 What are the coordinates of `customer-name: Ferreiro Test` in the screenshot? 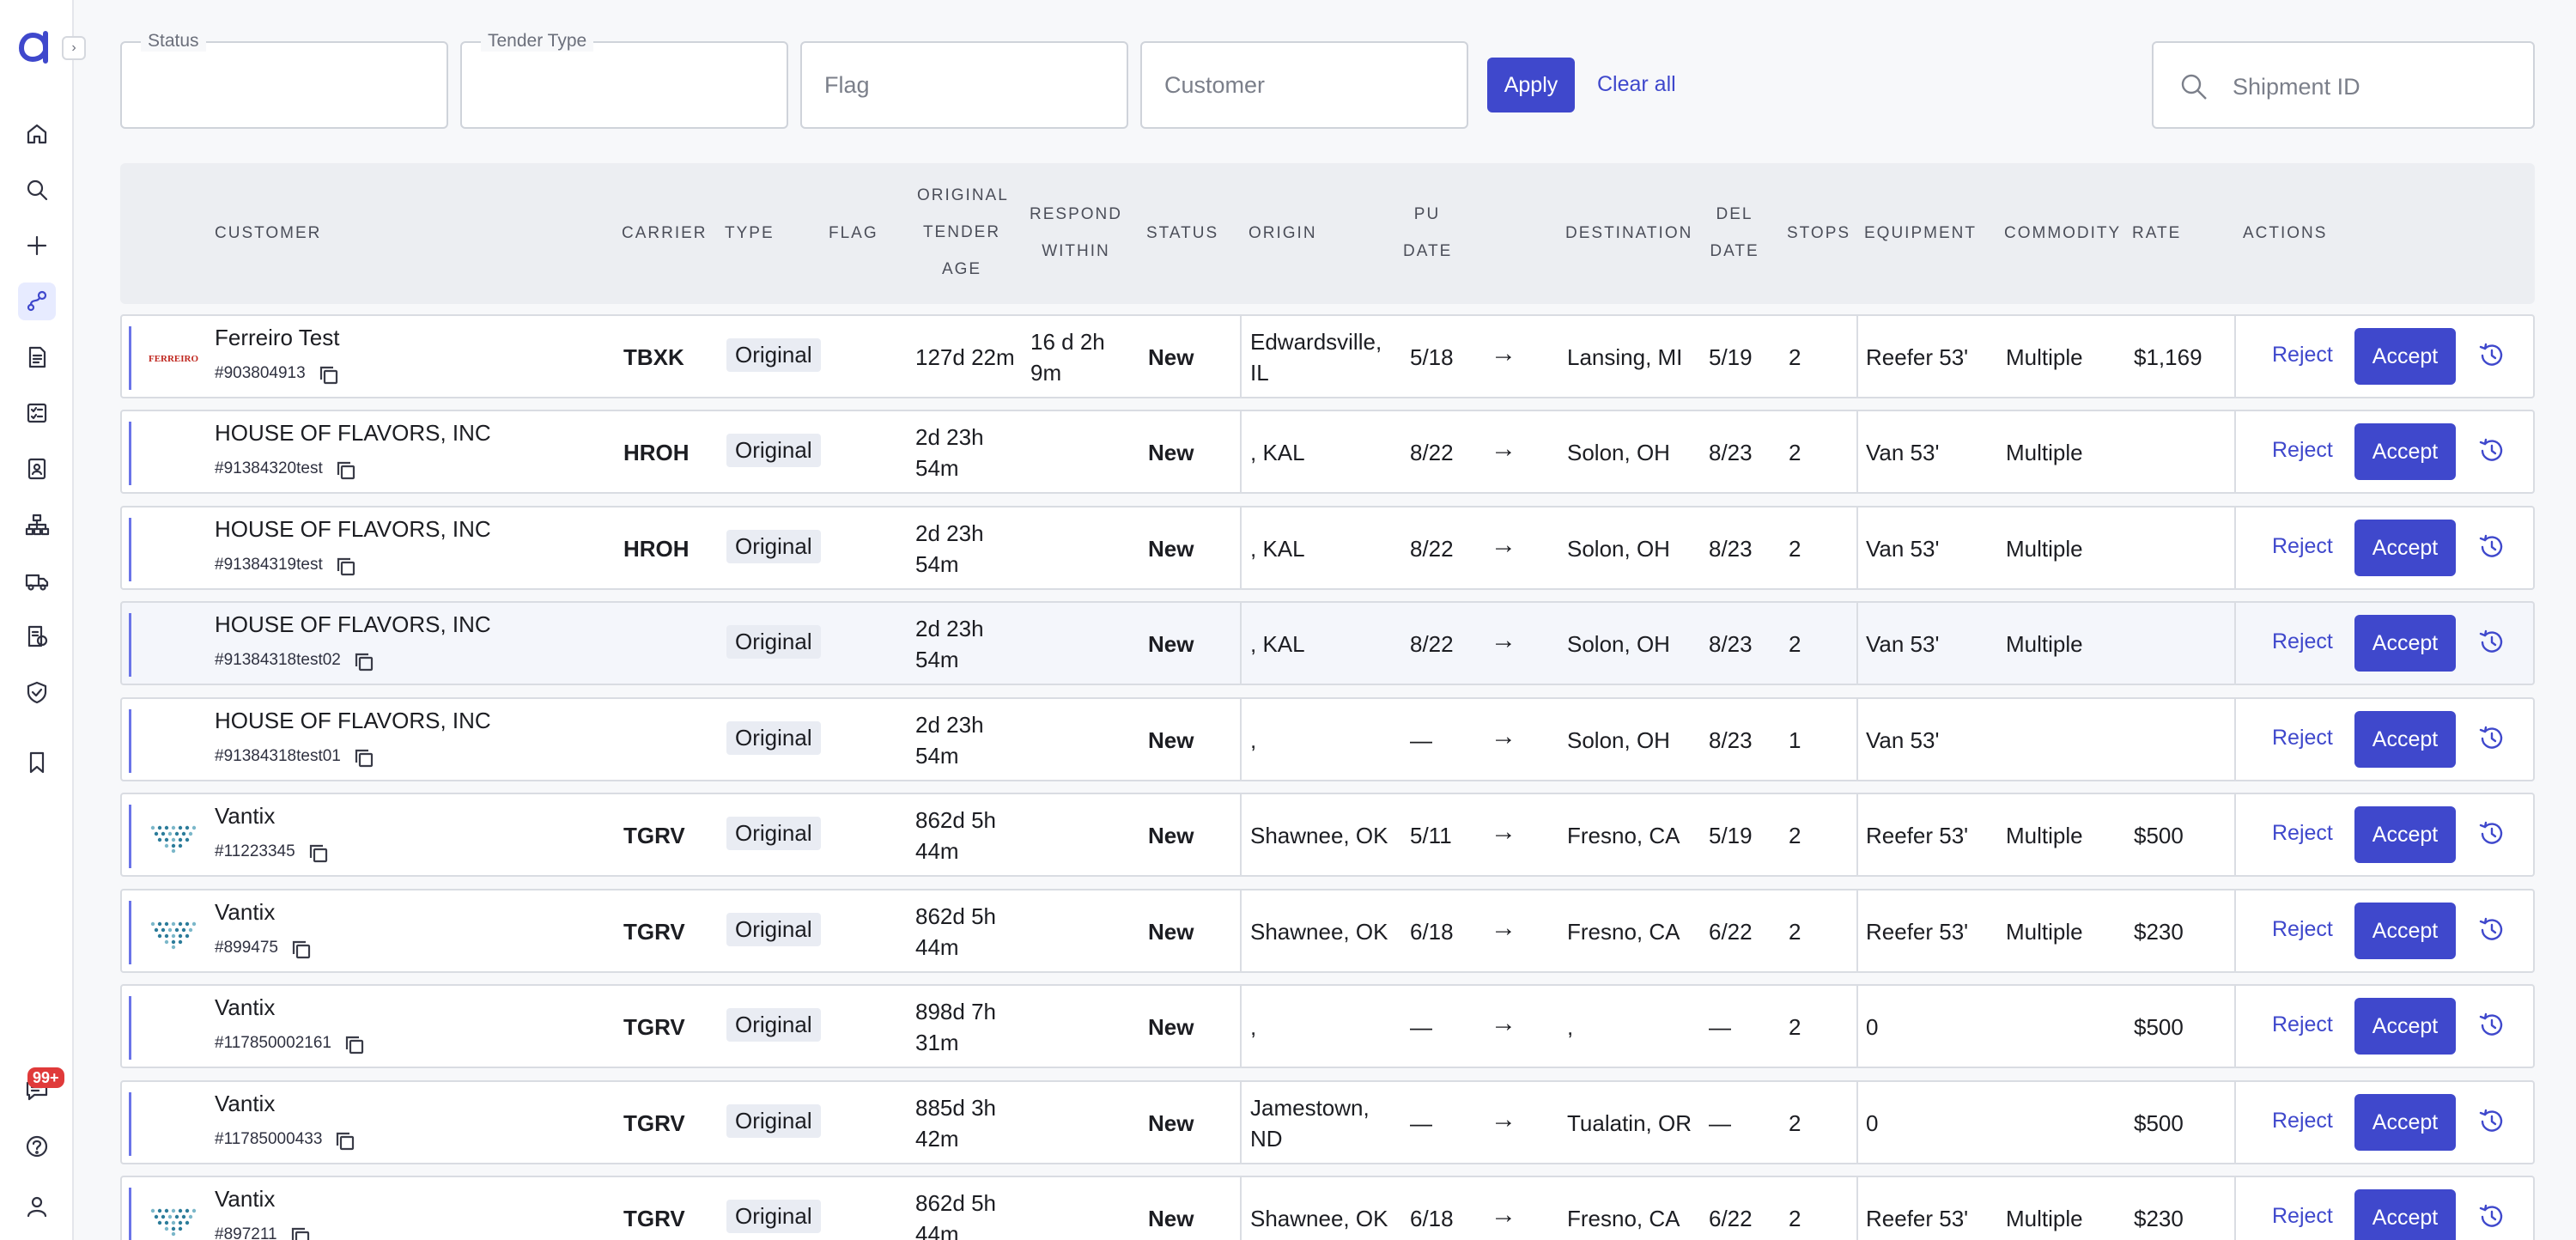 It's located at (277, 338).